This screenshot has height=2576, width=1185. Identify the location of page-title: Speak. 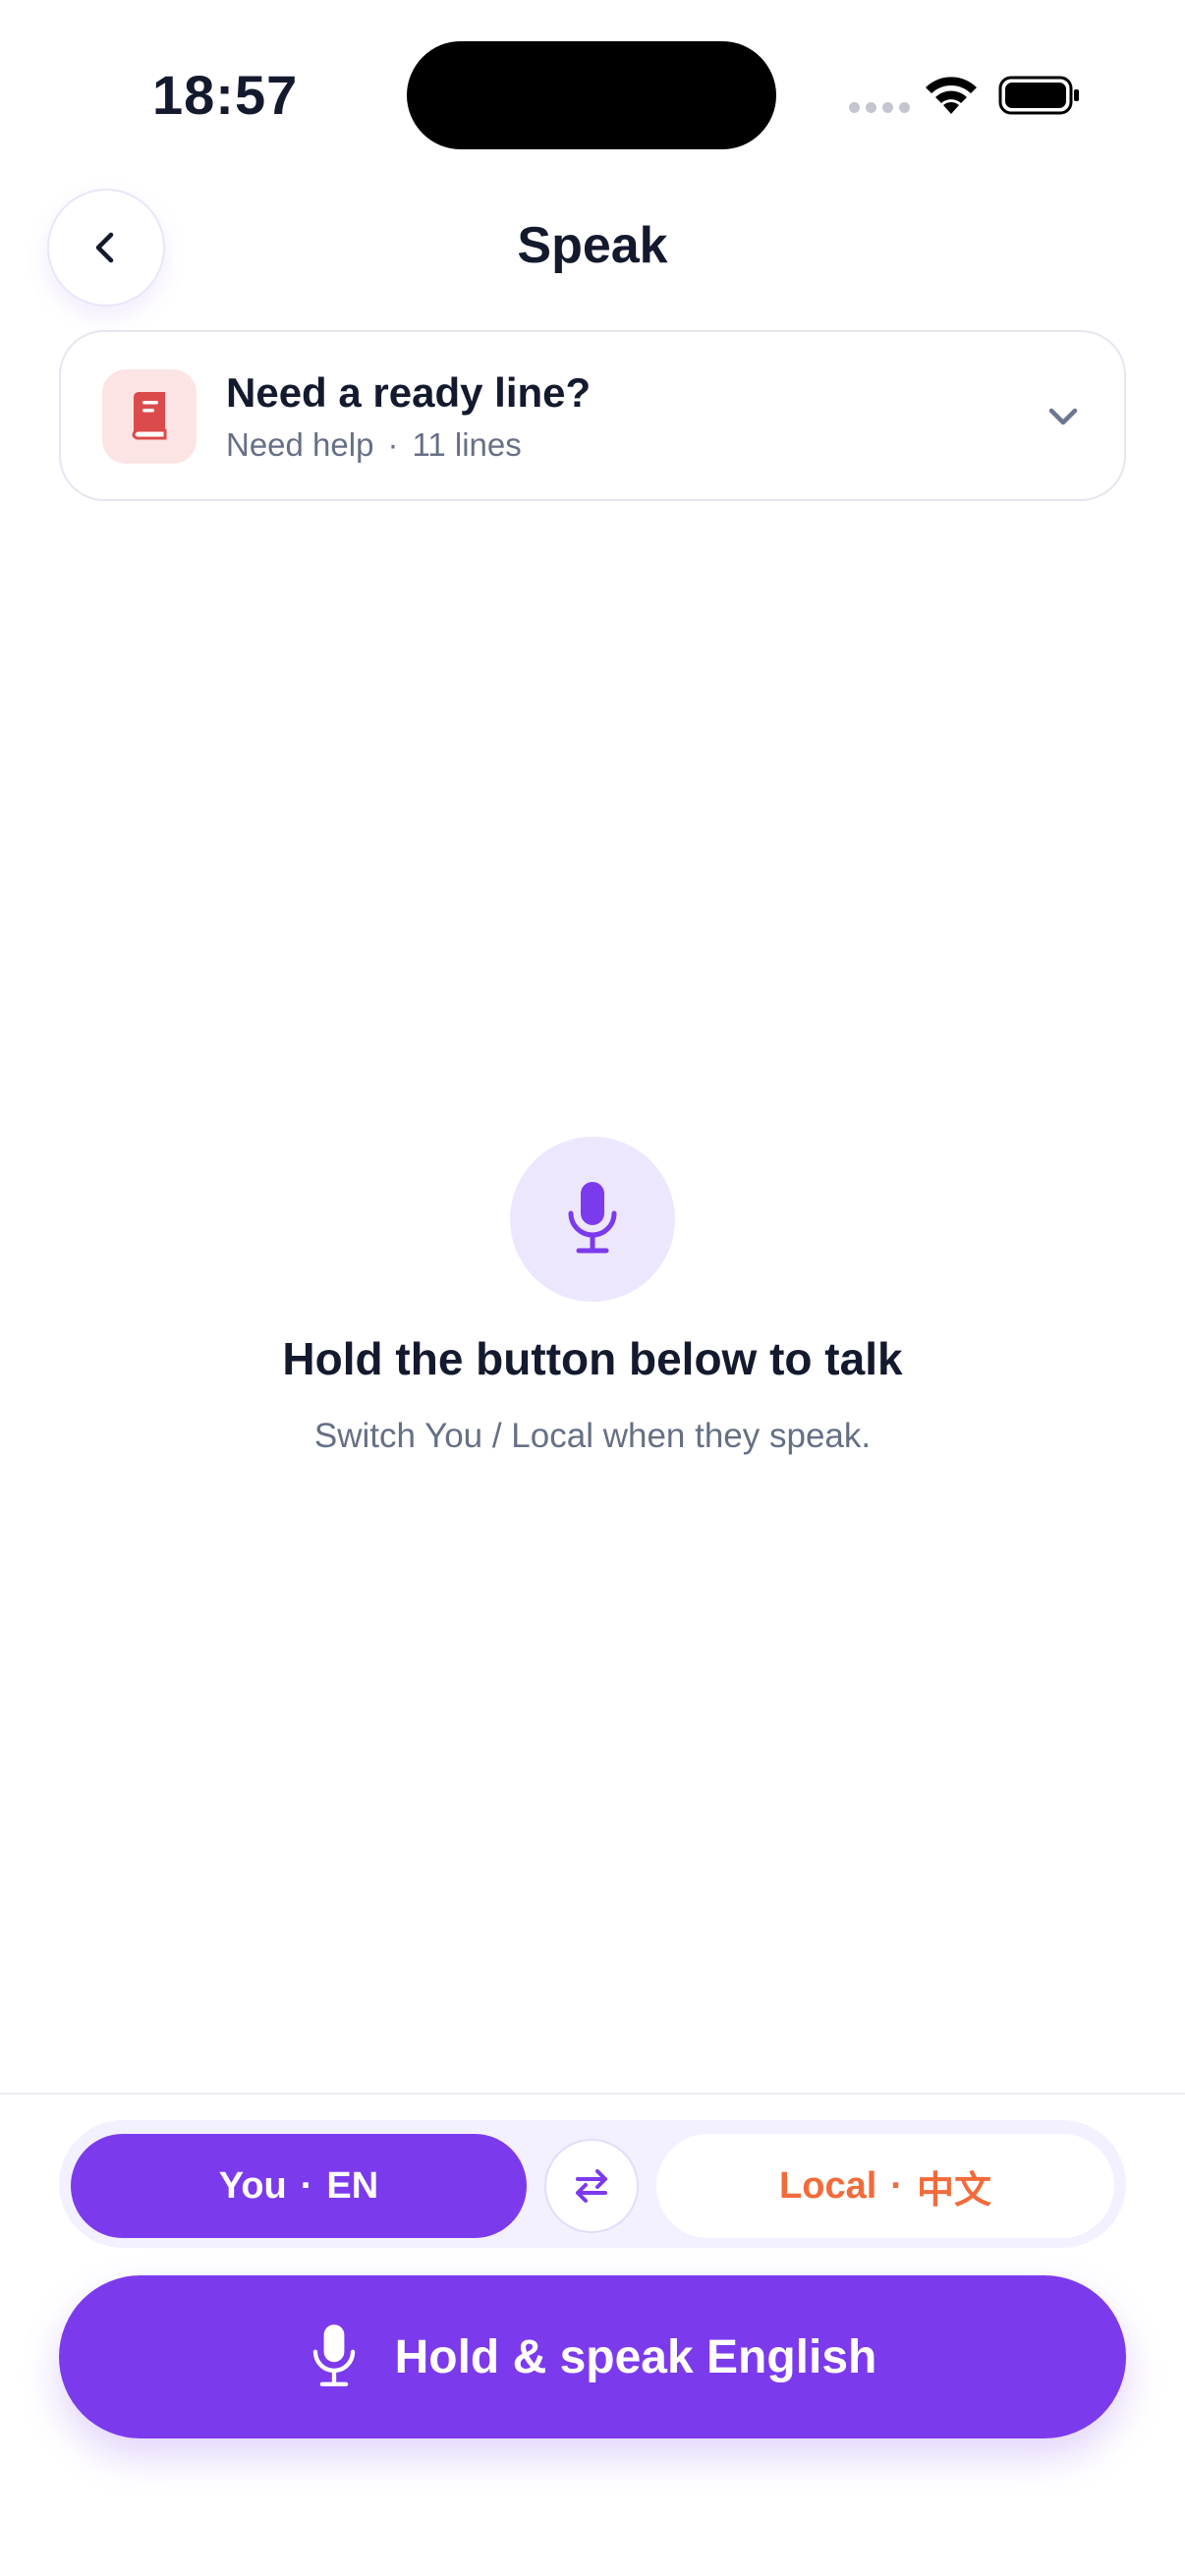
(592, 245).